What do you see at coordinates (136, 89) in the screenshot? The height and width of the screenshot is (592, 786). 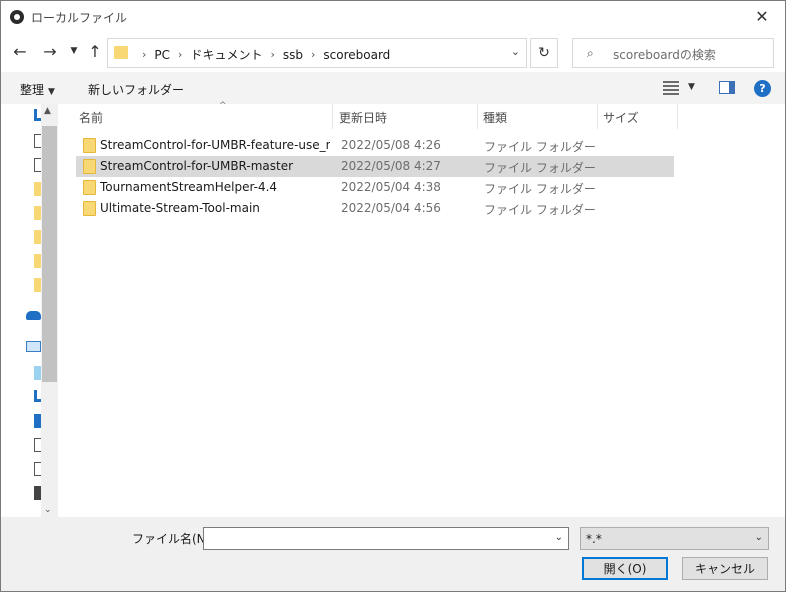 I see `new-folder-button: 新しいフォルダー` at bounding box center [136, 89].